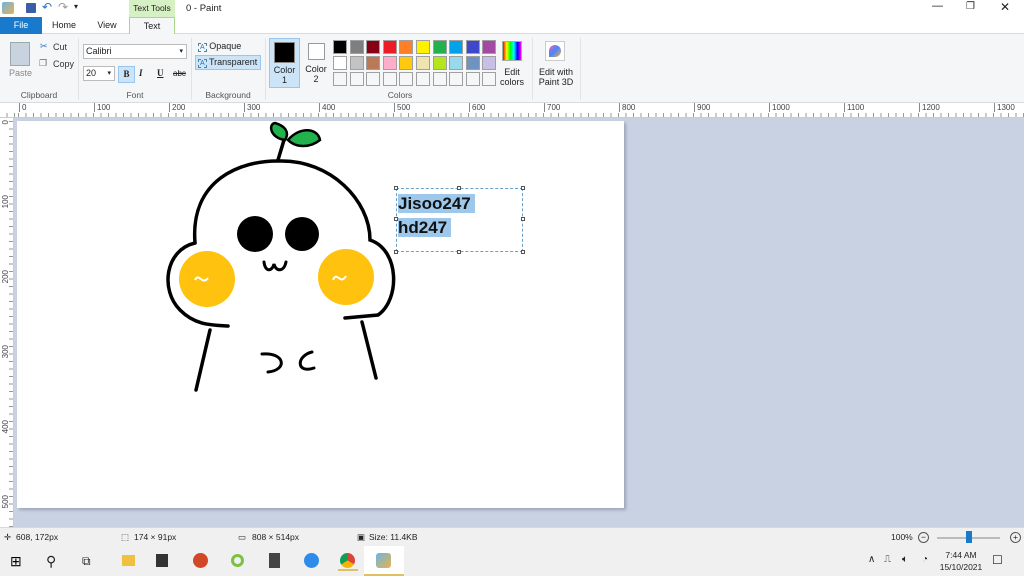 This screenshot has height=576, width=1024. Describe the element at coordinates (307, 360) in the screenshot. I see `hand-right` at that location.